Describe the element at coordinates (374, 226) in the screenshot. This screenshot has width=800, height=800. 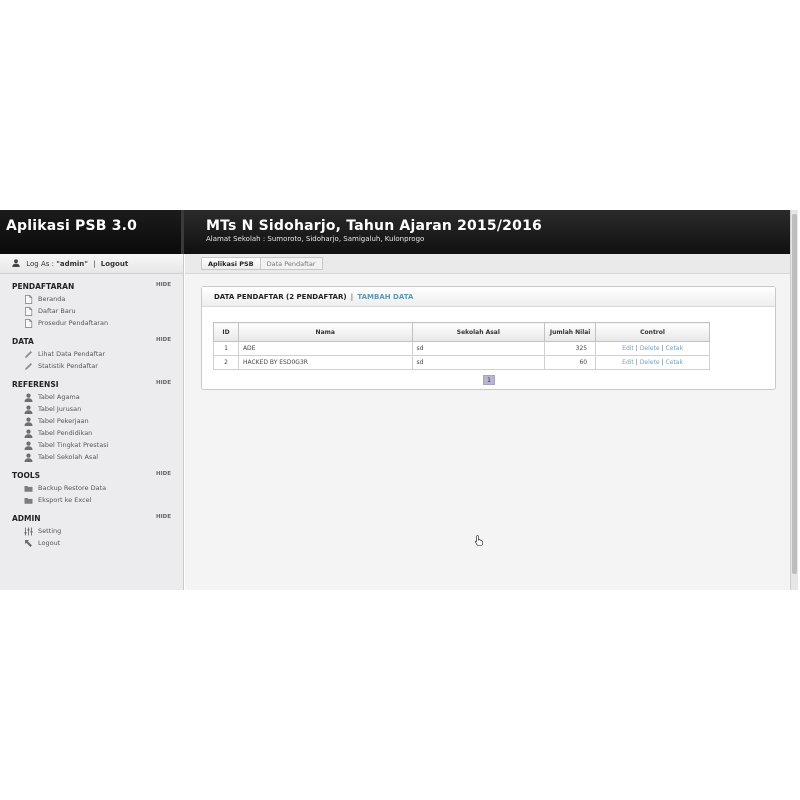
I see `school-title: MTs N Sidoharjo, Tahun Ajaran 2015/2016` at that location.